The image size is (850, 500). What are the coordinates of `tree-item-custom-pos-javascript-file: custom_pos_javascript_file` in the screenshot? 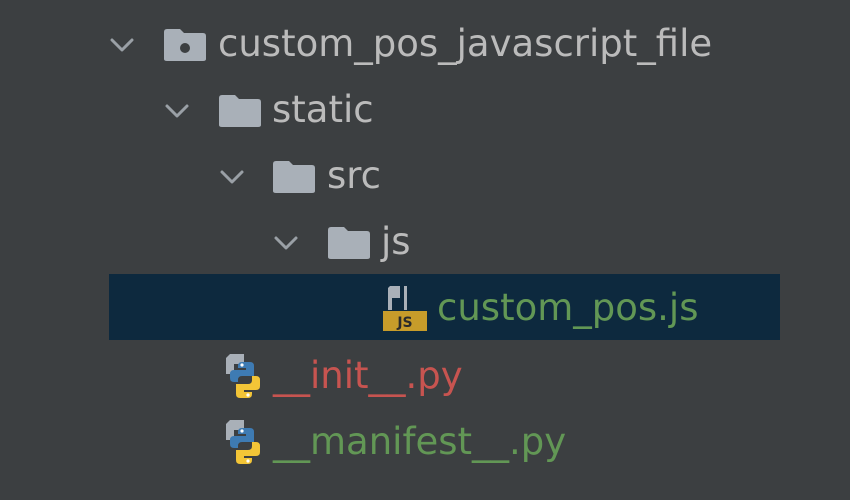 It's located at (425, 45).